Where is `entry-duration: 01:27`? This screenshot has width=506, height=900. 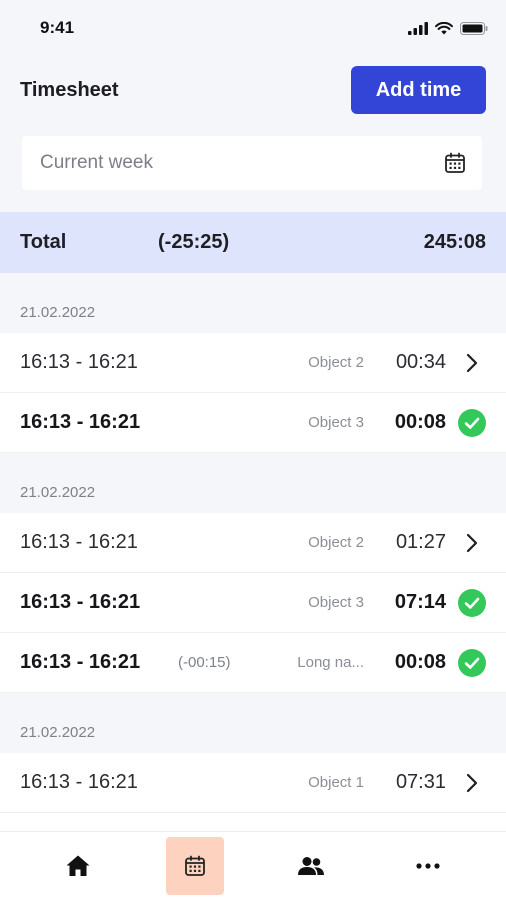
entry-duration: 01:27 is located at coordinates (420, 542).